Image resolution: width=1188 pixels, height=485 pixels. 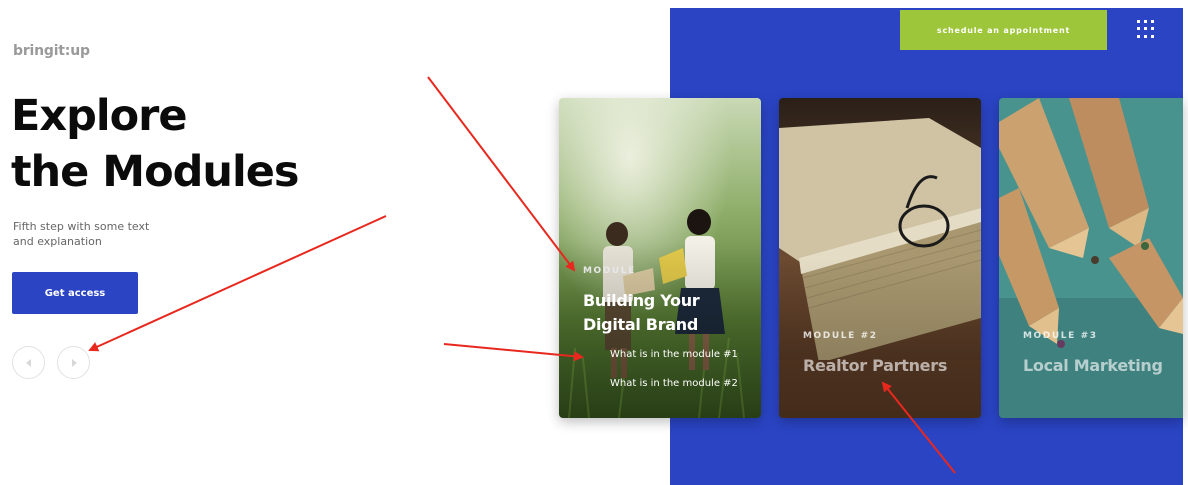 What do you see at coordinates (609, 271) in the screenshot?
I see `module-1-label: MODULE` at bounding box center [609, 271].